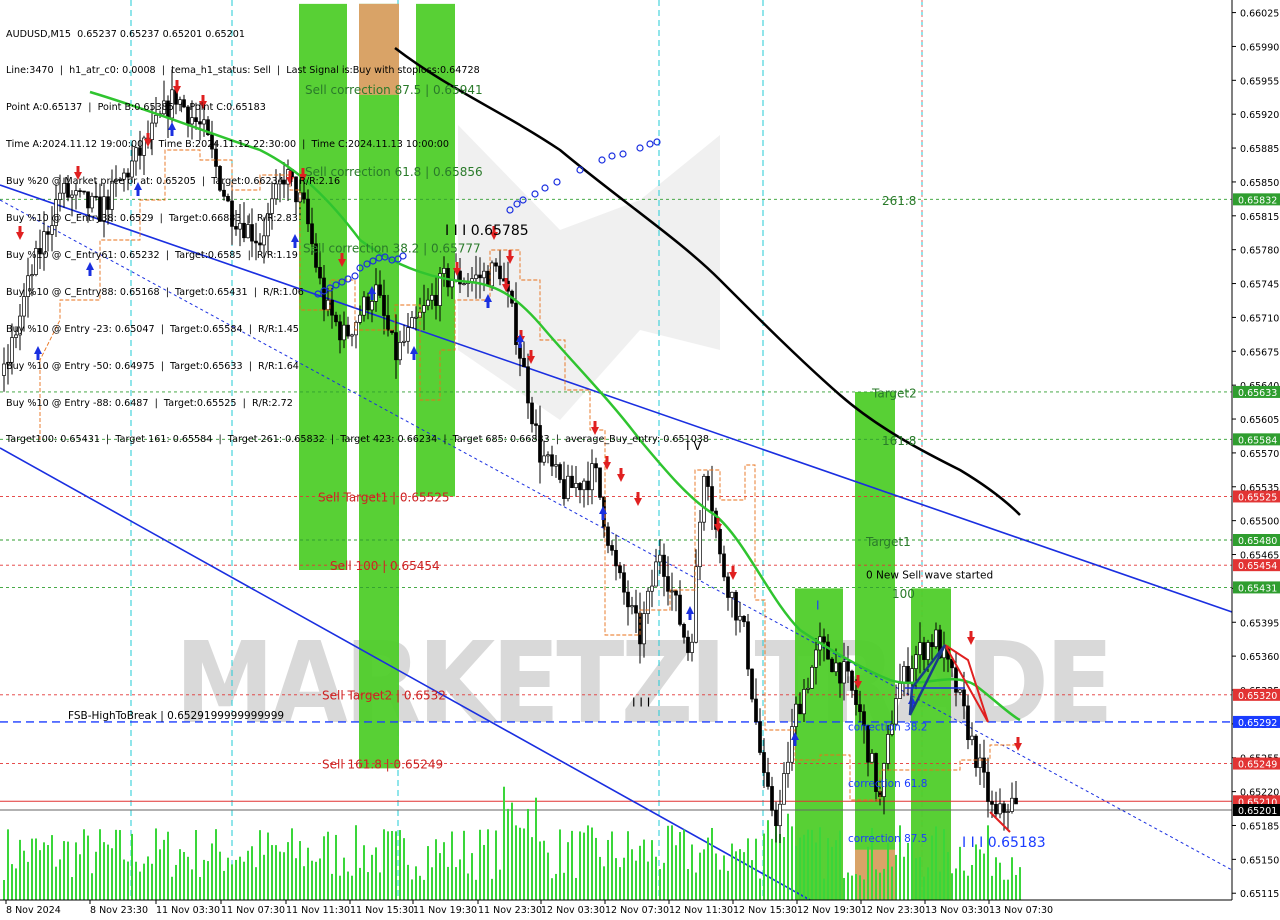 This screenshot has height=920, width=1280. What do you see at coordinates (829, 910) in the screenshot?
I see `time-tick-label: 12 Nov 19:30` at bounding box center [829, 910].